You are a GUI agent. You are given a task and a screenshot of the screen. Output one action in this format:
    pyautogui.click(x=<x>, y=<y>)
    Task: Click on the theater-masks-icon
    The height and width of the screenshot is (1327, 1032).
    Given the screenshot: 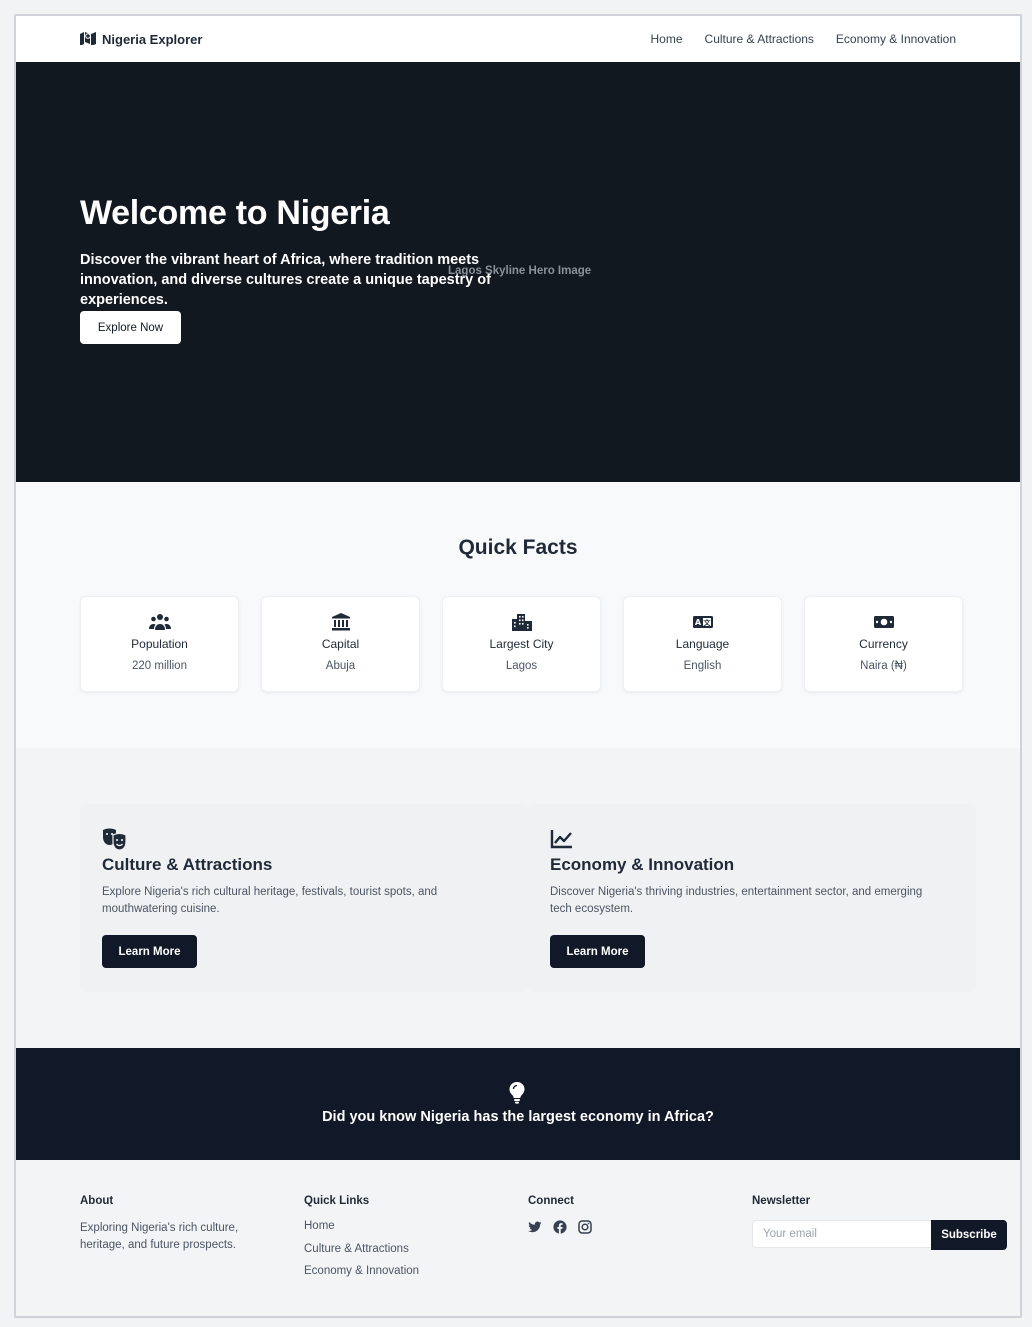 What is the action you would take?
    pyautogui.click(x=115, y=839)
    